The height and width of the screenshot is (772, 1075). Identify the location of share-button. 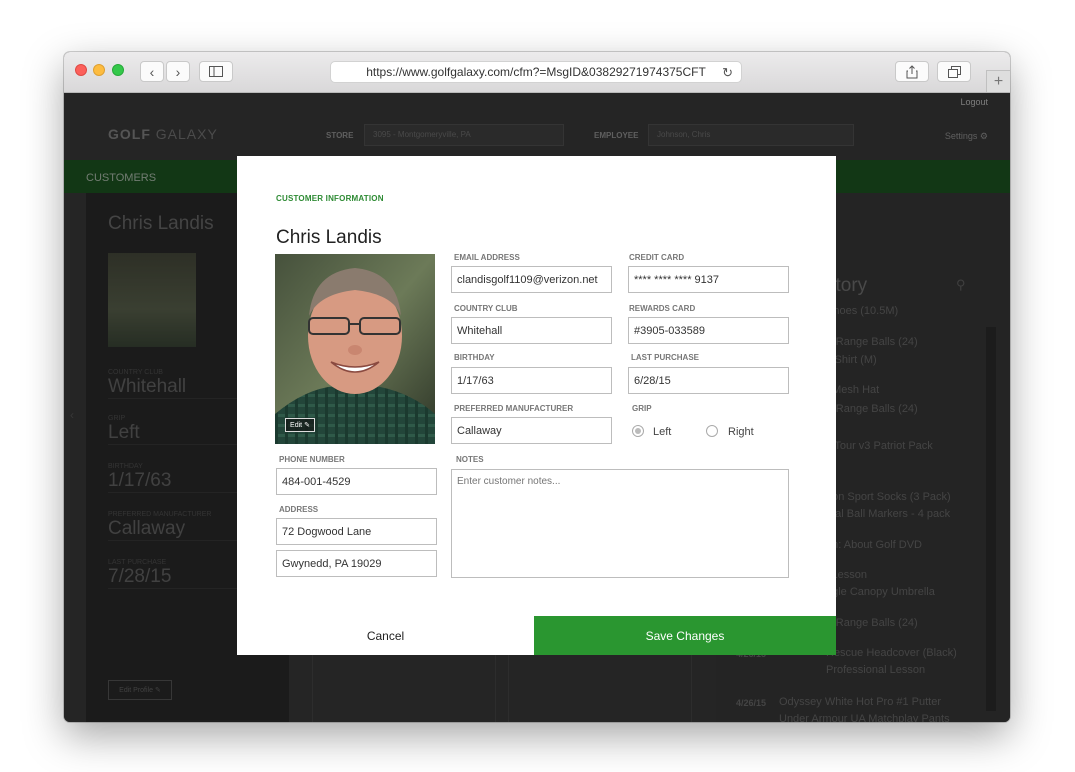
(912, 71).